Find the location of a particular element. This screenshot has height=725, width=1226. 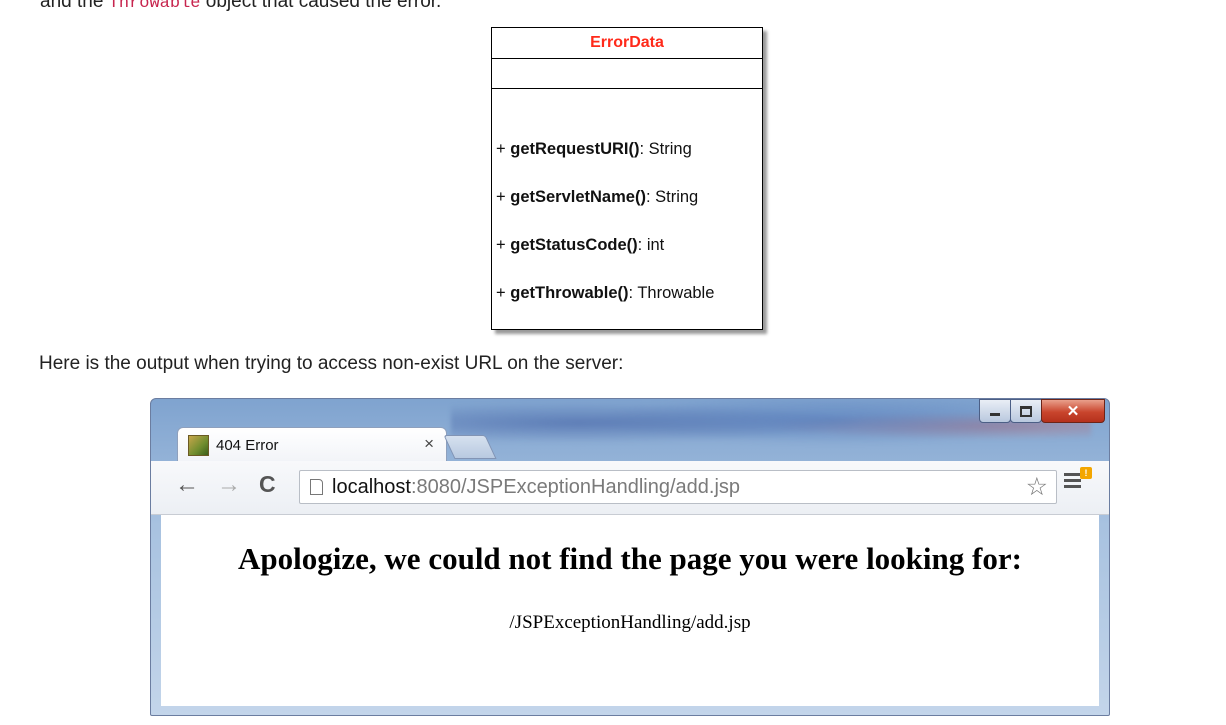

tab-close-icon: × is located at coordinates (429, 444).